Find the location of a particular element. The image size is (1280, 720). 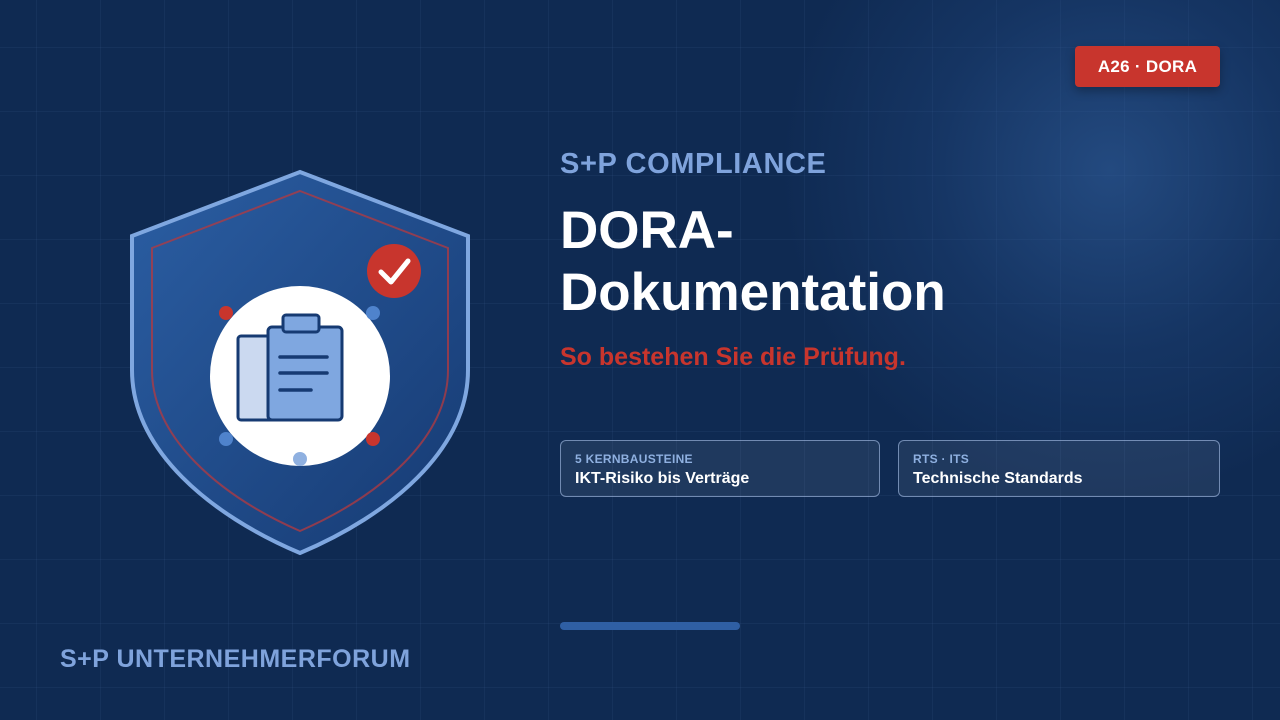

check-icon is located at coordinates (394, 271).